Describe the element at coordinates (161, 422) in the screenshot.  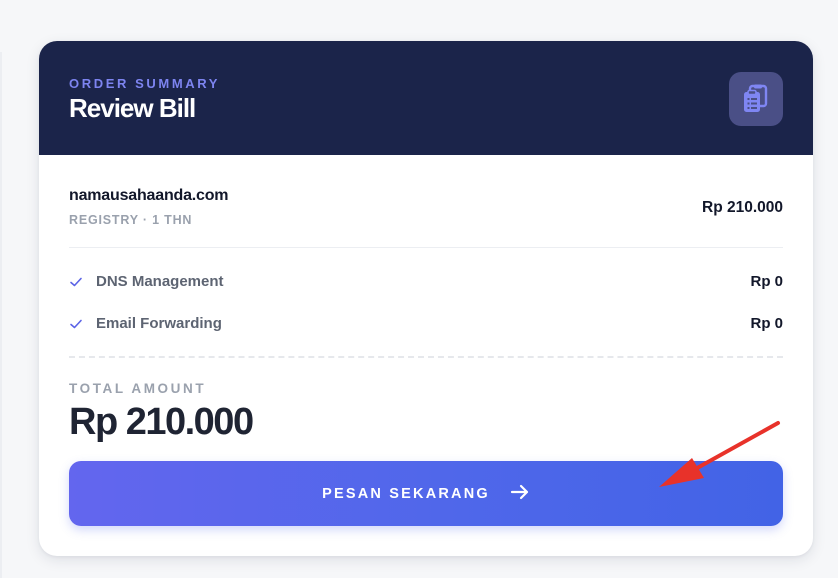
I see `total-amount: Rp 210.000` at that location.